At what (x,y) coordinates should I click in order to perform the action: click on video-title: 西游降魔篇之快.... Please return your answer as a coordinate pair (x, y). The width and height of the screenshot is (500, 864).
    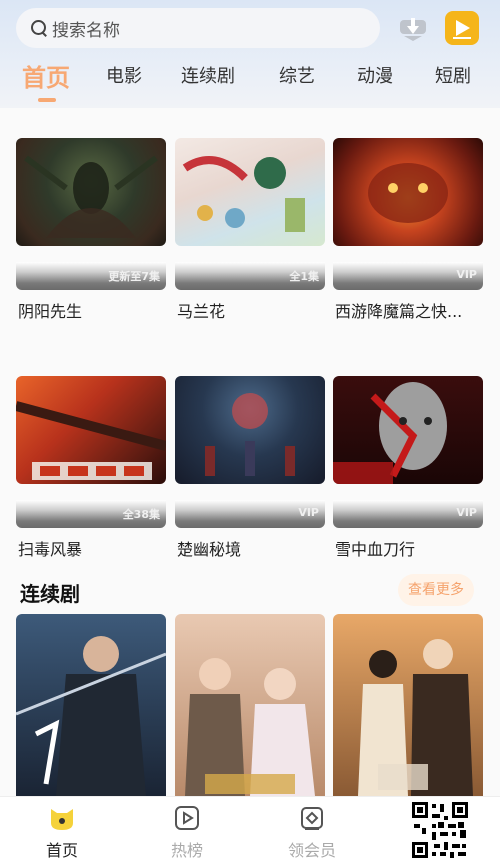
    Looking at the image, I should click on (408, 310).